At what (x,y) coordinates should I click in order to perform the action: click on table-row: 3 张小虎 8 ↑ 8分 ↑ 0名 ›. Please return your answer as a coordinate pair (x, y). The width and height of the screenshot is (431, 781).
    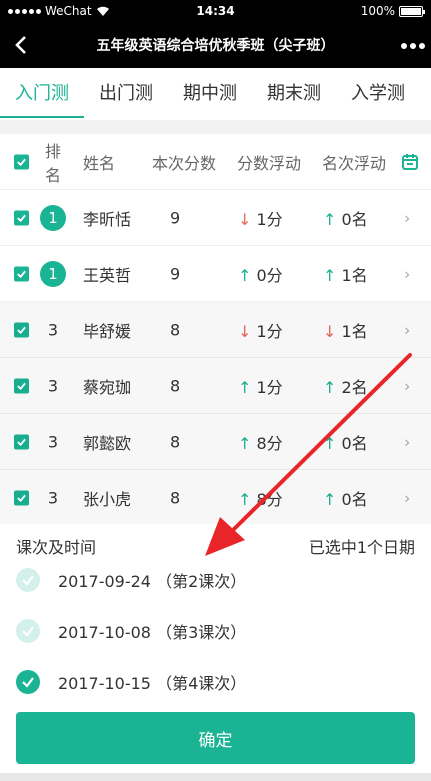
    Looking at the image, I should click on (215, 498).